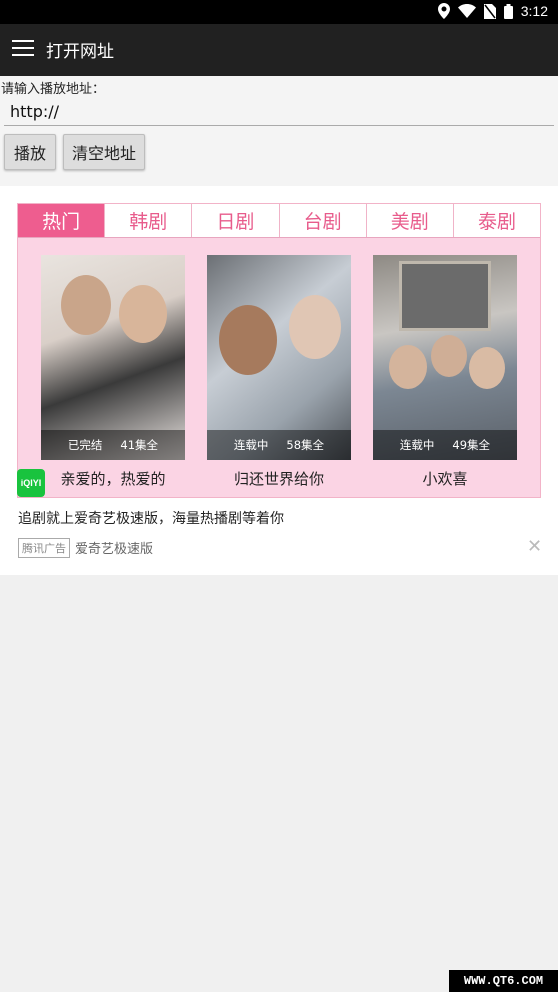  Describe the element at coordinates (445, 478) in the screenshot. I see `show-title: 小欢喜` at that location.